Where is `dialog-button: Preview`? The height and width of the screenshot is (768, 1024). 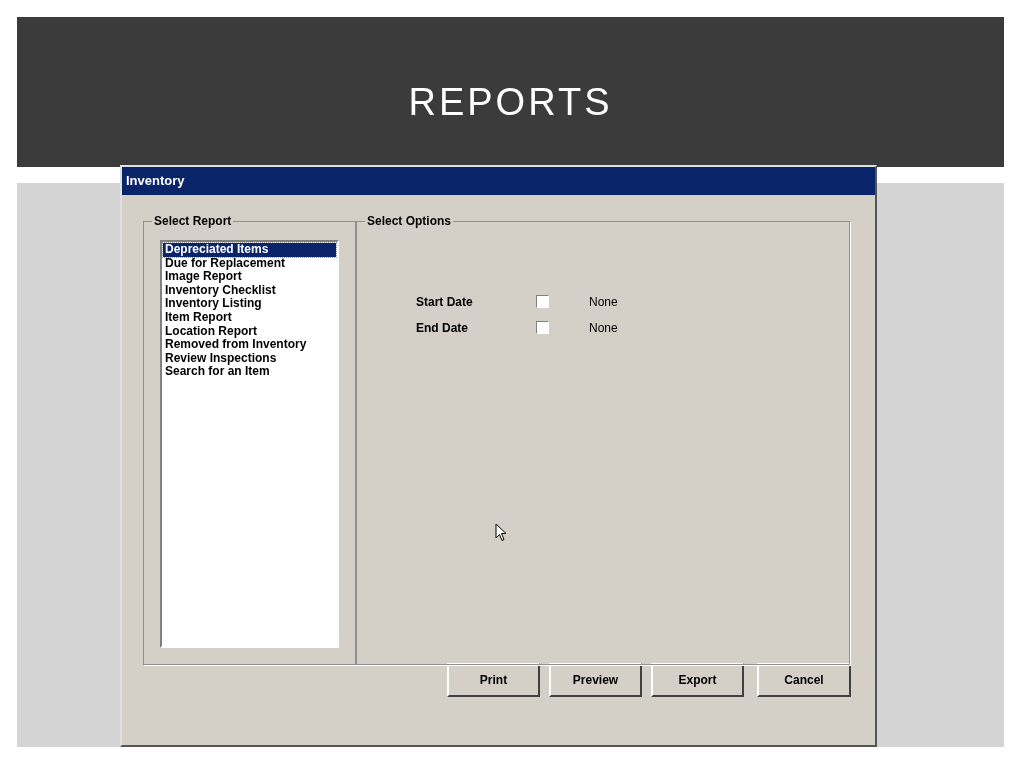 dialog-button: Preview is located at coordinates (595, 680).